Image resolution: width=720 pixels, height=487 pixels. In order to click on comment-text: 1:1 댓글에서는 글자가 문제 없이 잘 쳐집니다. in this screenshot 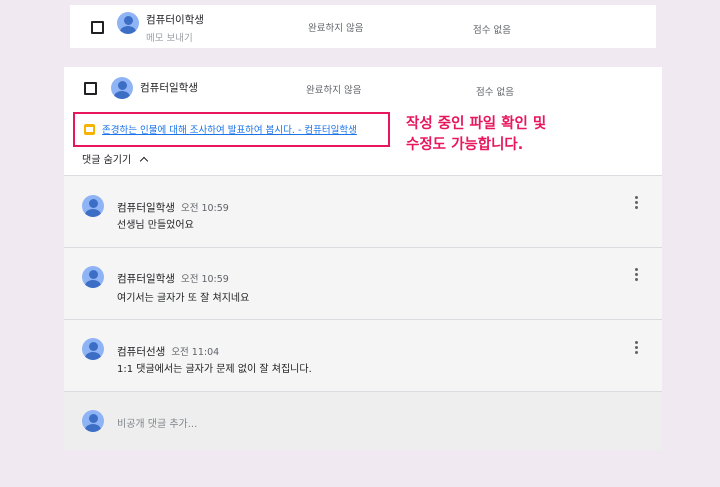, I will do `click(214, 369)`.